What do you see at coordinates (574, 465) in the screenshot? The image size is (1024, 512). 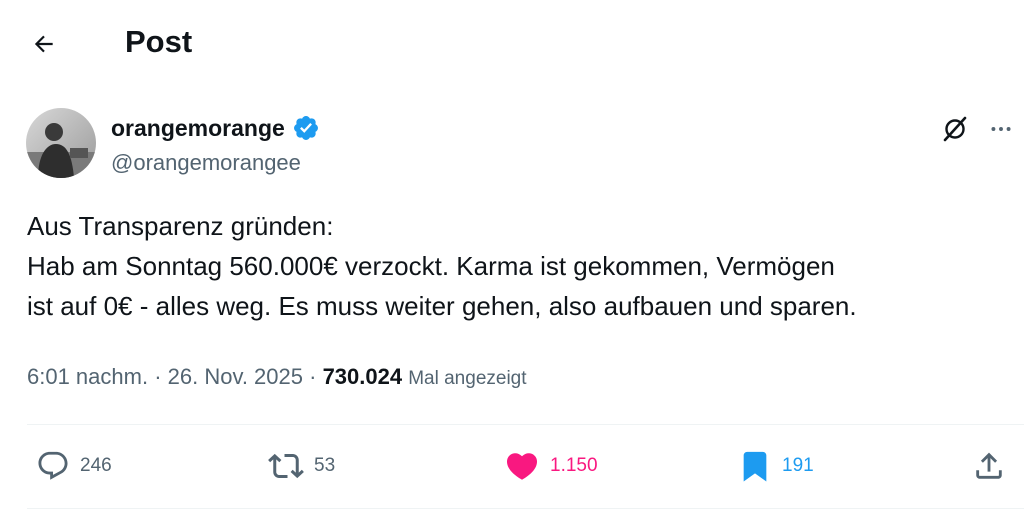 I see `like-count: 1.150` at bounding box center [574, 465].